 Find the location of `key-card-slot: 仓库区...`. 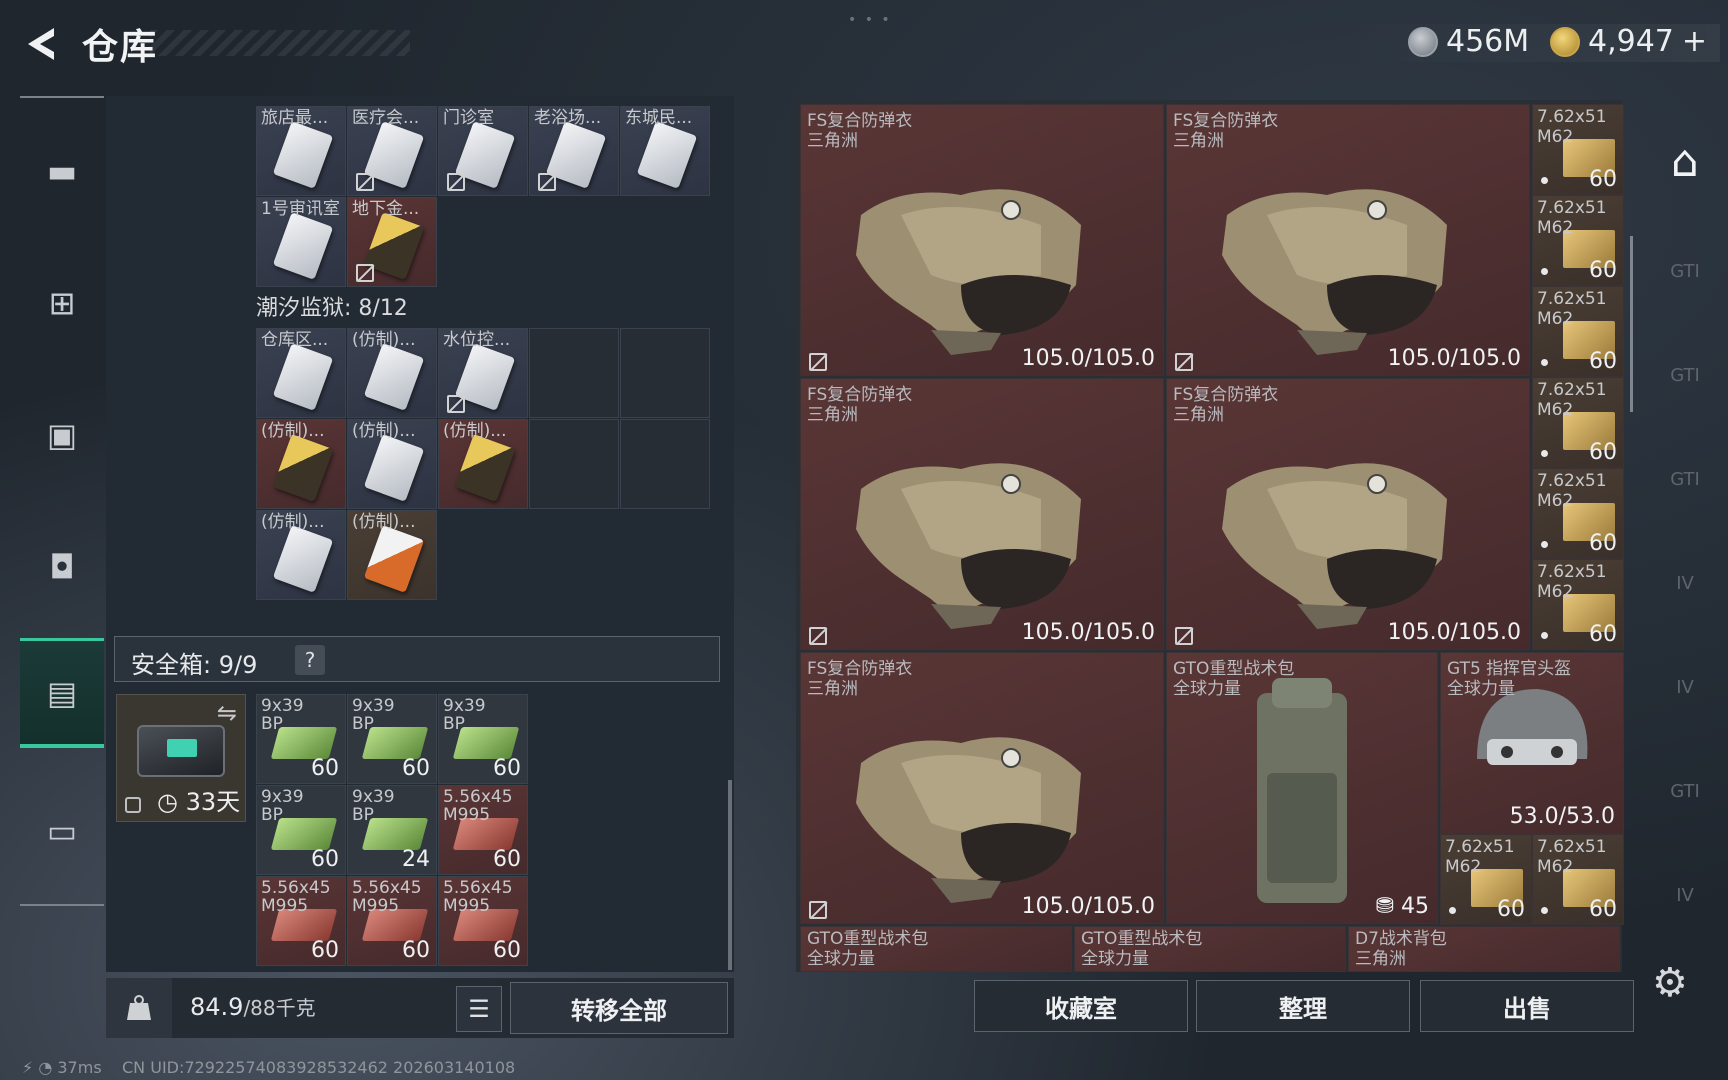

key-card-slot: 仓库区... is located at coordinates (301, 373).